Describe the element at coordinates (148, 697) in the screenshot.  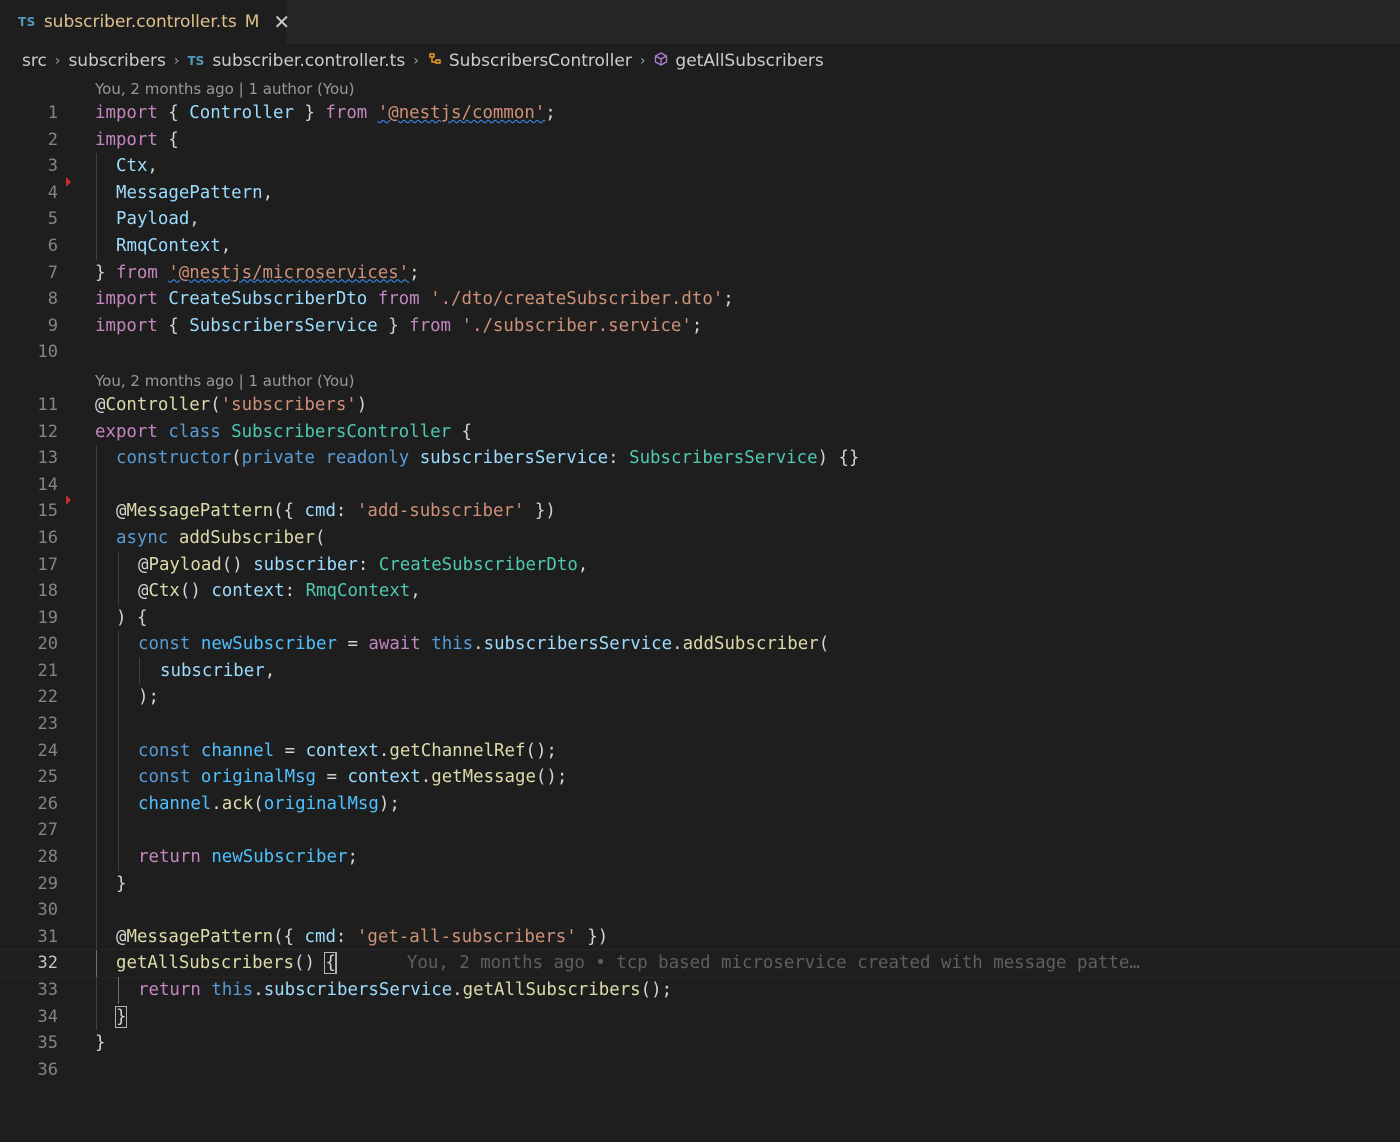
I see `code-text: );` at that location.